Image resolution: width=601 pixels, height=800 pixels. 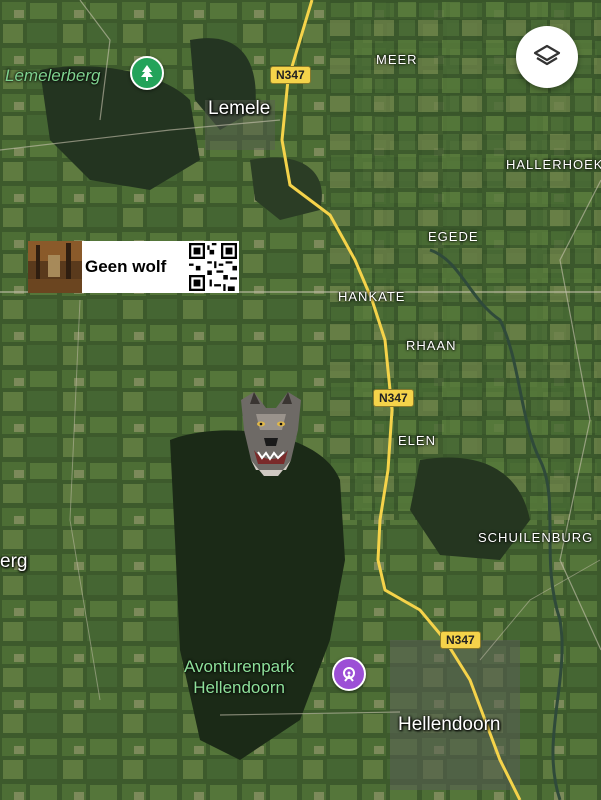 What do you see at coordinates (239, 687) in the screenshot?
I see `poi-avonturenpark-line2: Hellendoorn` at bounding box center [239, 687].